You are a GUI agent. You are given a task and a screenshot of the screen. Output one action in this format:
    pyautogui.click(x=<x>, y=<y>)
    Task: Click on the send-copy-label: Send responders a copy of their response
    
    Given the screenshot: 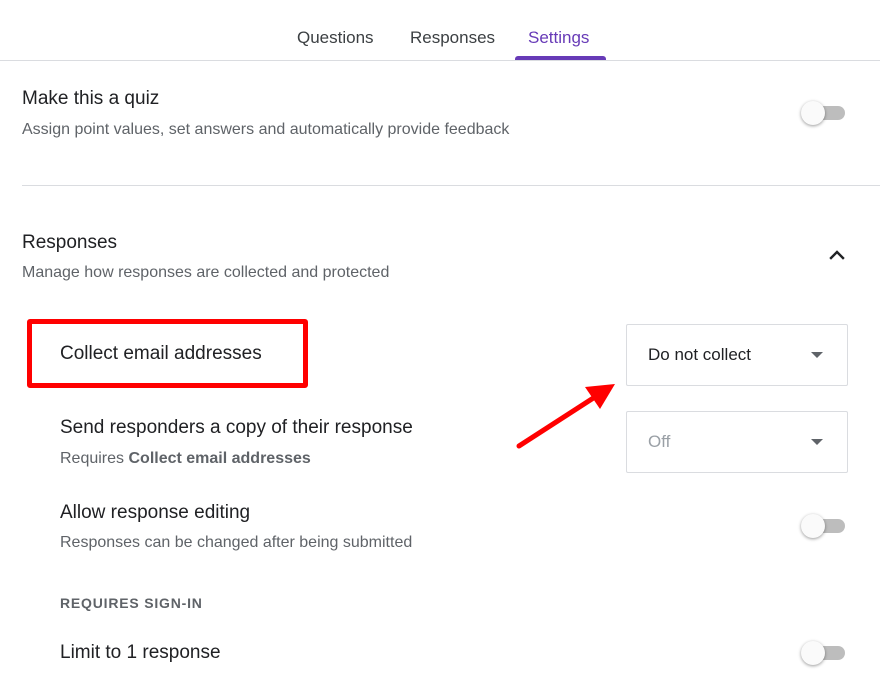 What is the action you would take?
    pyautogui.click(x=236, y=427)
    